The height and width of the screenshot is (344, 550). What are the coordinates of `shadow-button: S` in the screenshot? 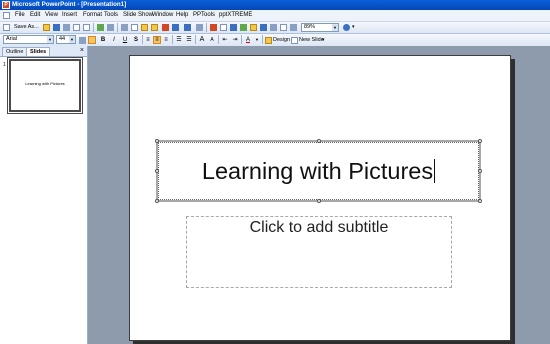 It's located at (136, 40).